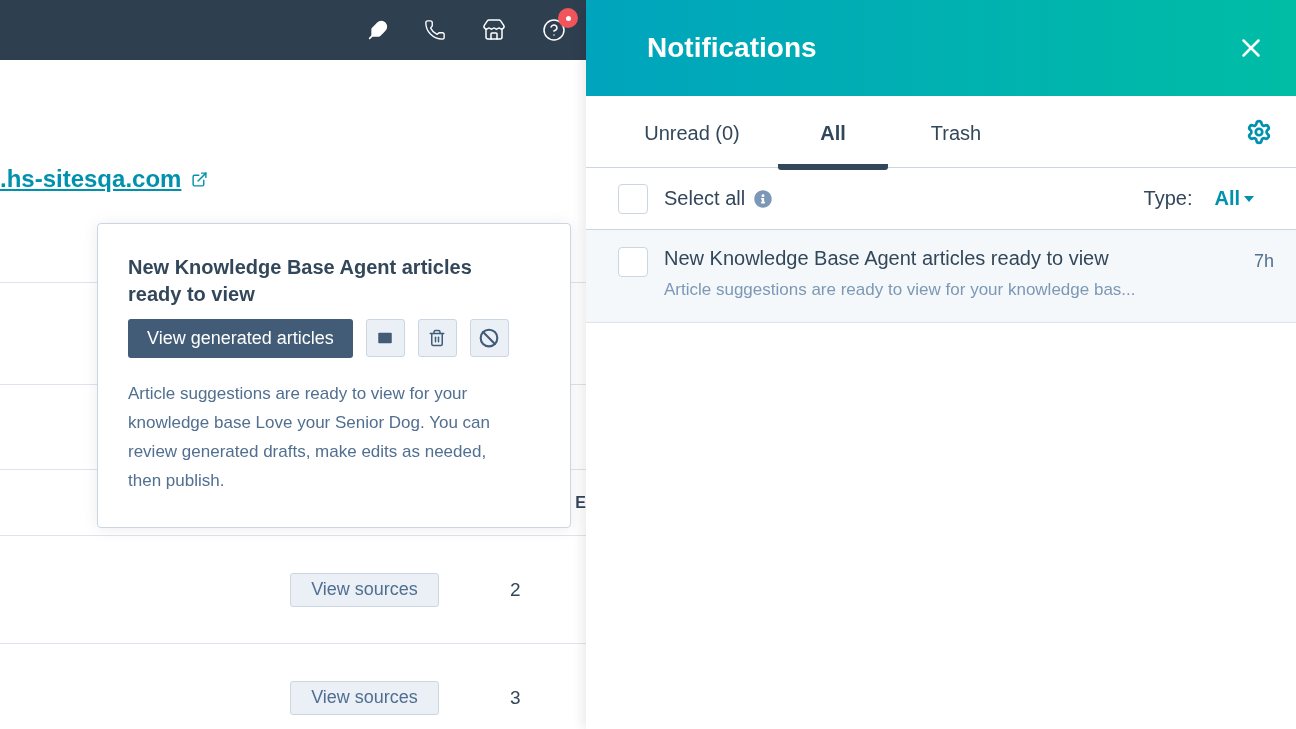  Describe the element at coordinates (732, 48) in the screenshot. I see `panel-title: Notifications` at that location.